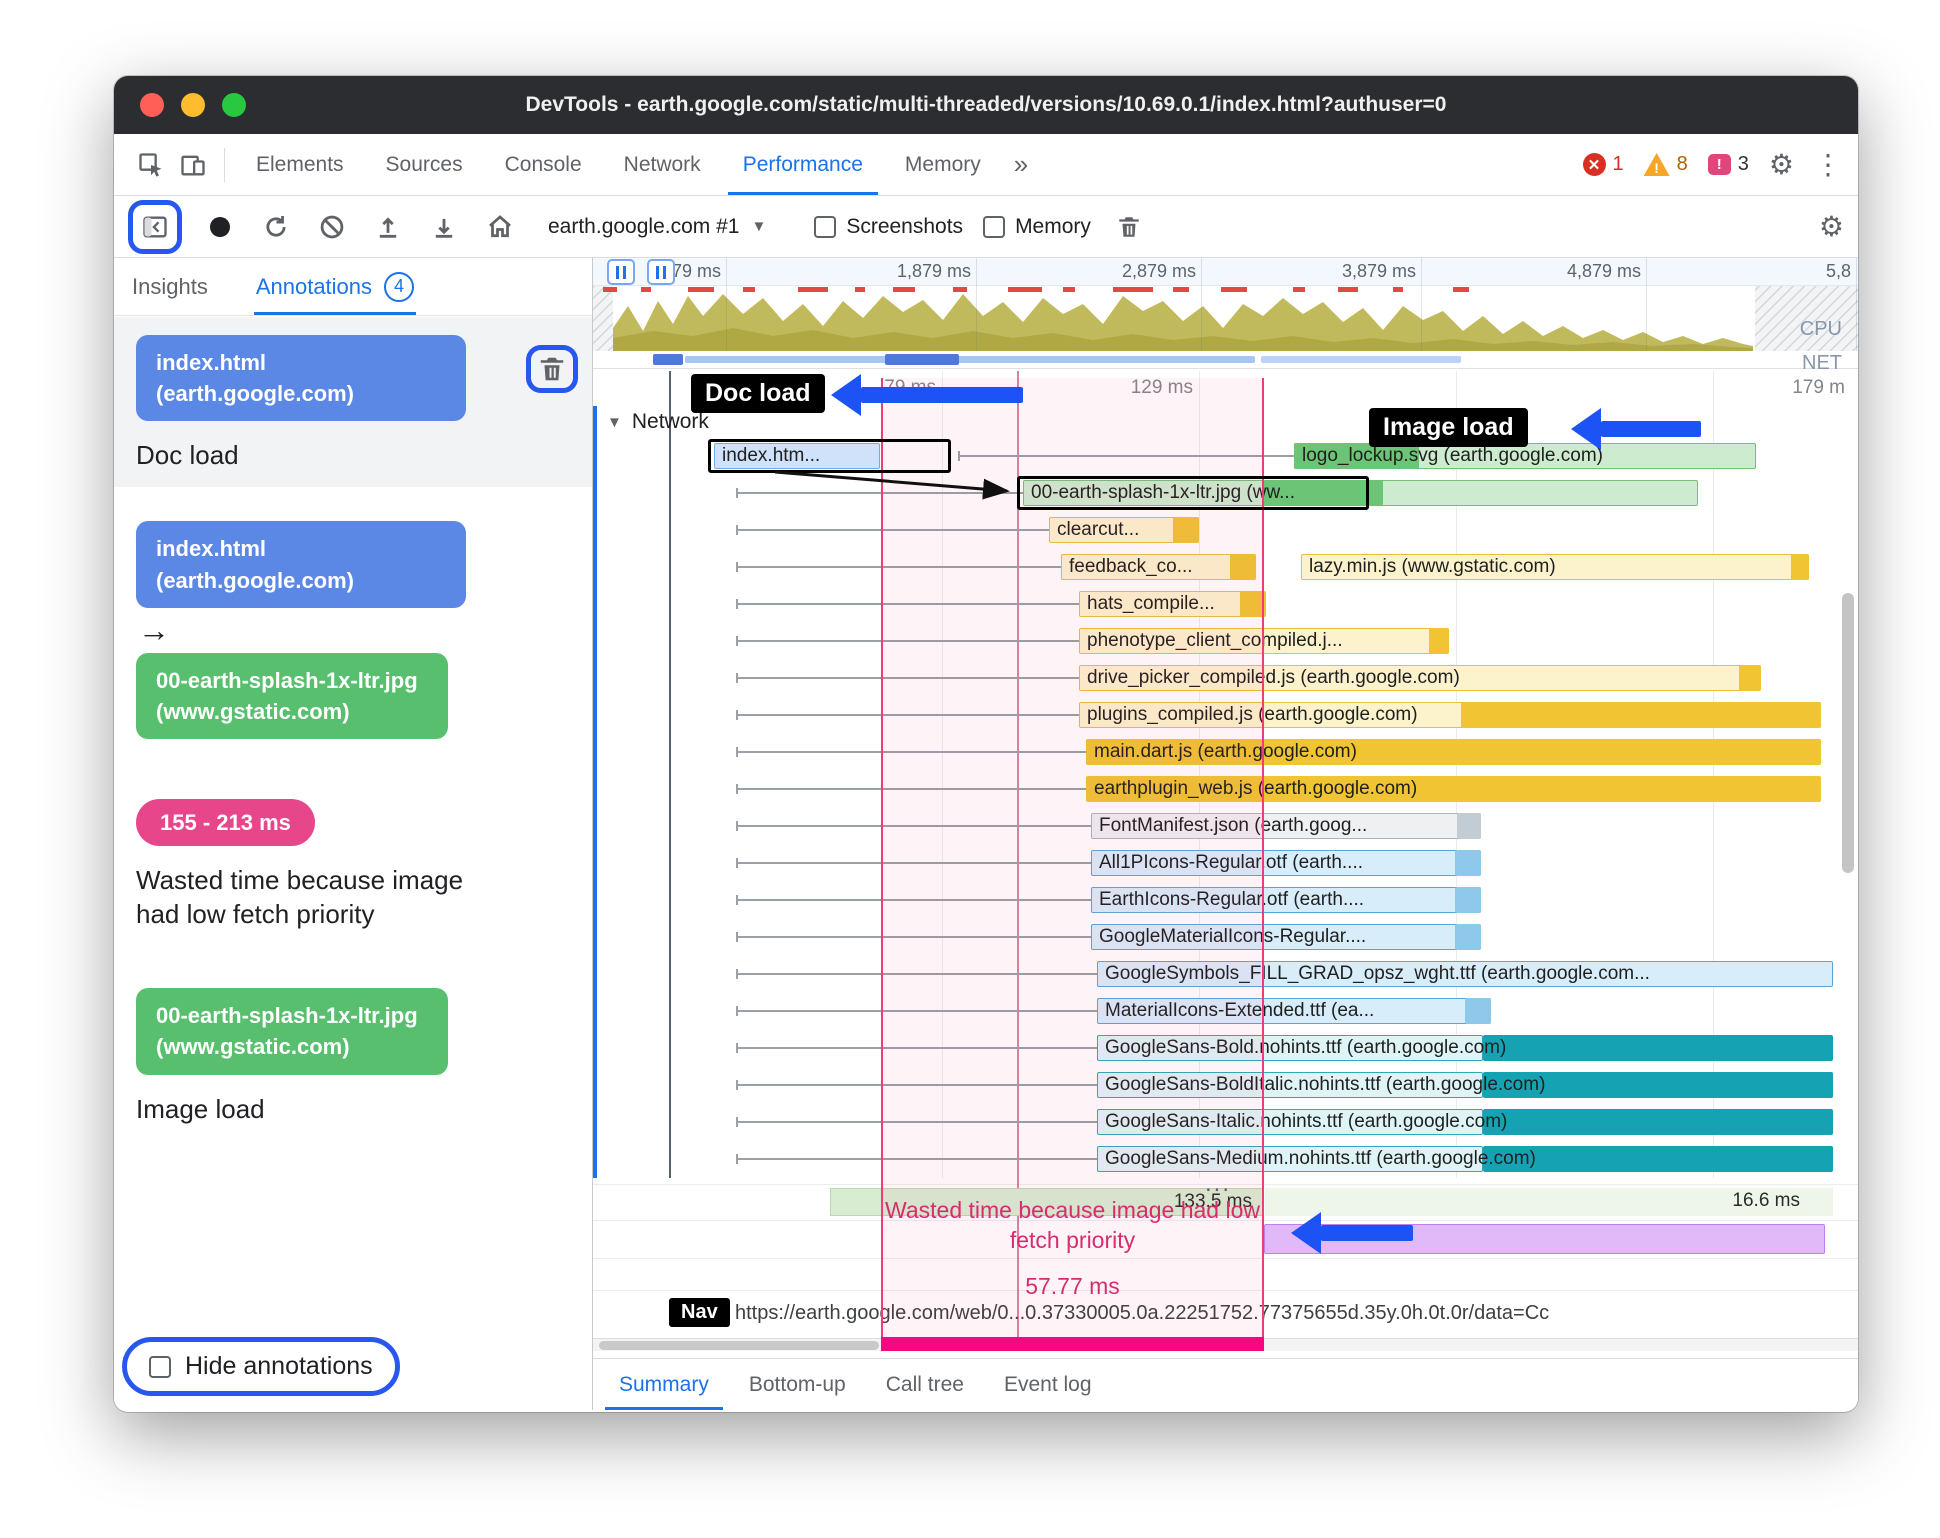 The image size is (1940, 1538). I want to click on settings-gear-icon: ⚙, so click(1781, 164).